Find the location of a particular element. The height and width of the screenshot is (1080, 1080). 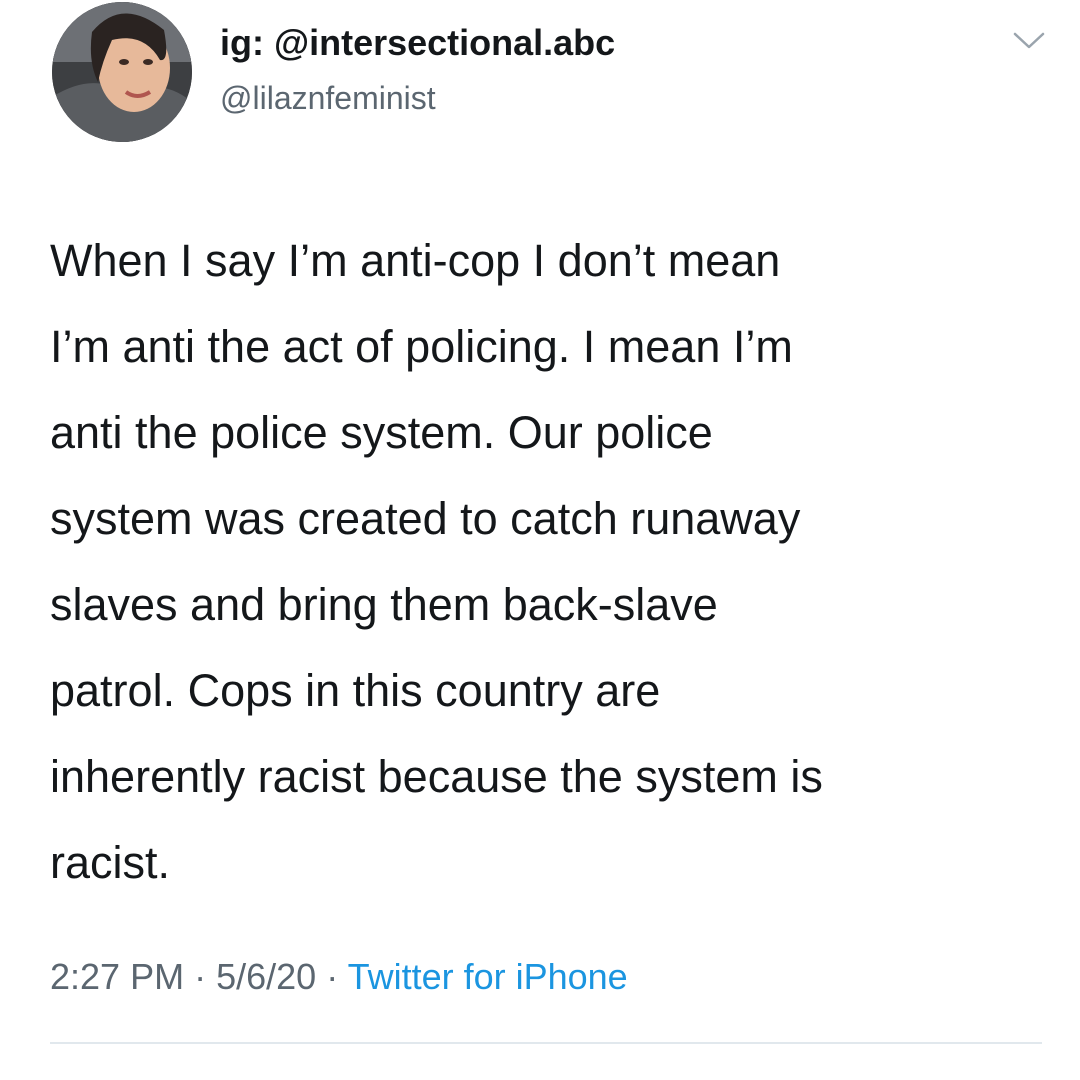

divider is located at coordinates (546, 1043).